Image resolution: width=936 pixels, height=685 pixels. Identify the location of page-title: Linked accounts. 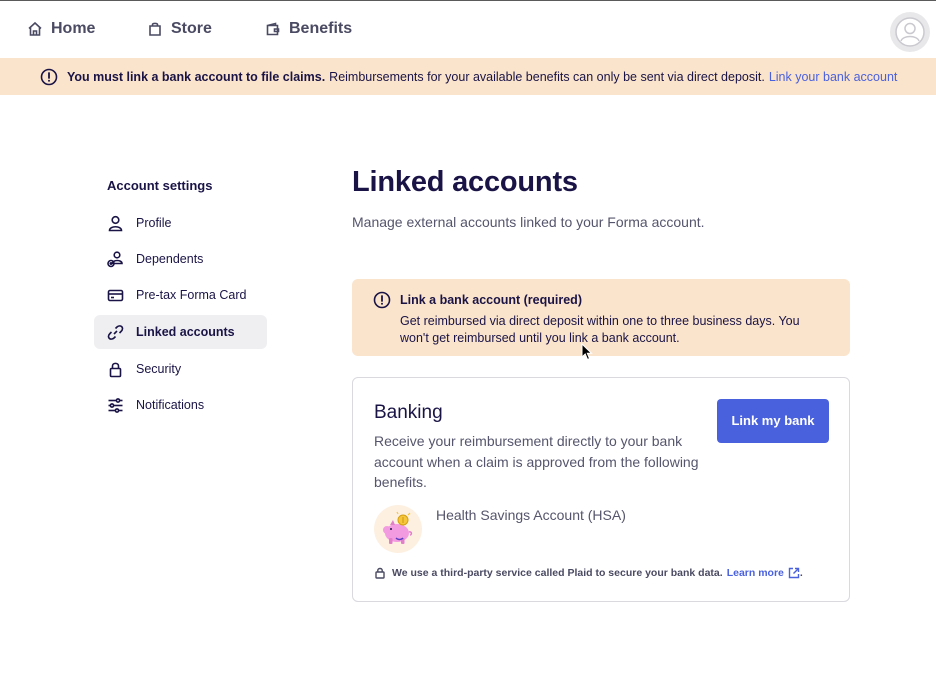
(465, 182).